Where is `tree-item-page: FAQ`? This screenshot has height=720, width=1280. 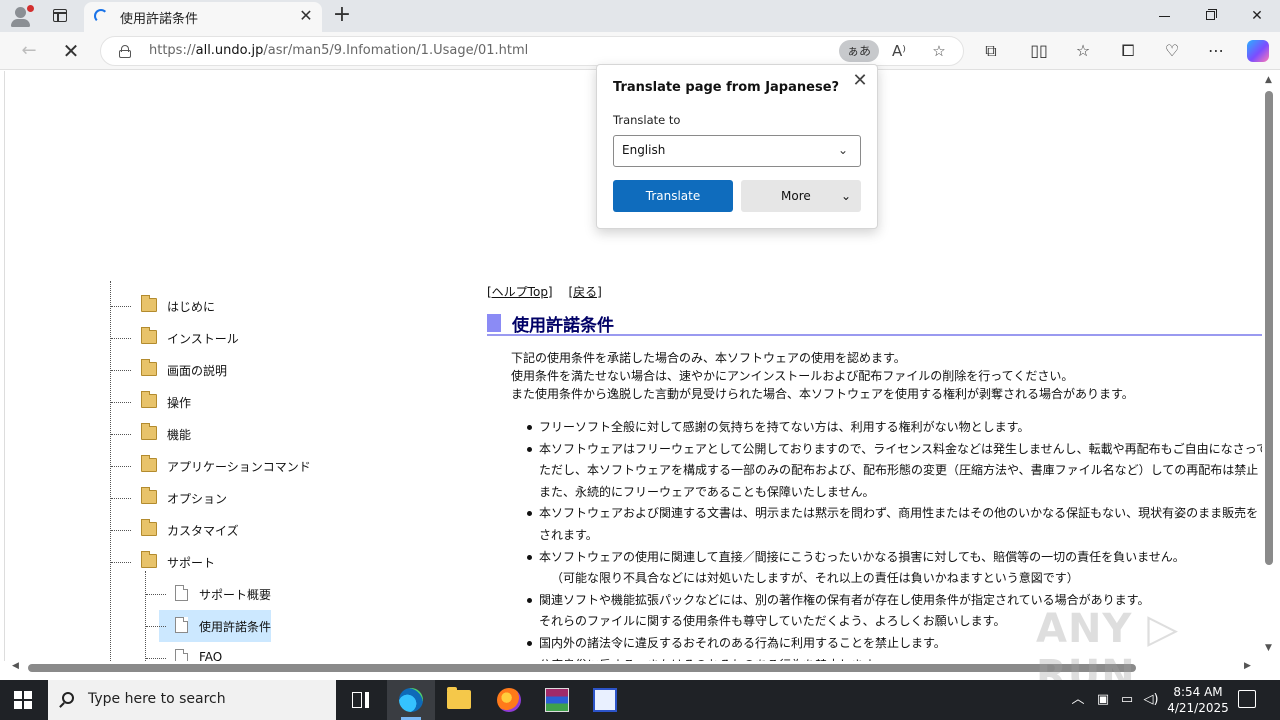 tree-item-page: FAQ is located at coordinates (225, 654).